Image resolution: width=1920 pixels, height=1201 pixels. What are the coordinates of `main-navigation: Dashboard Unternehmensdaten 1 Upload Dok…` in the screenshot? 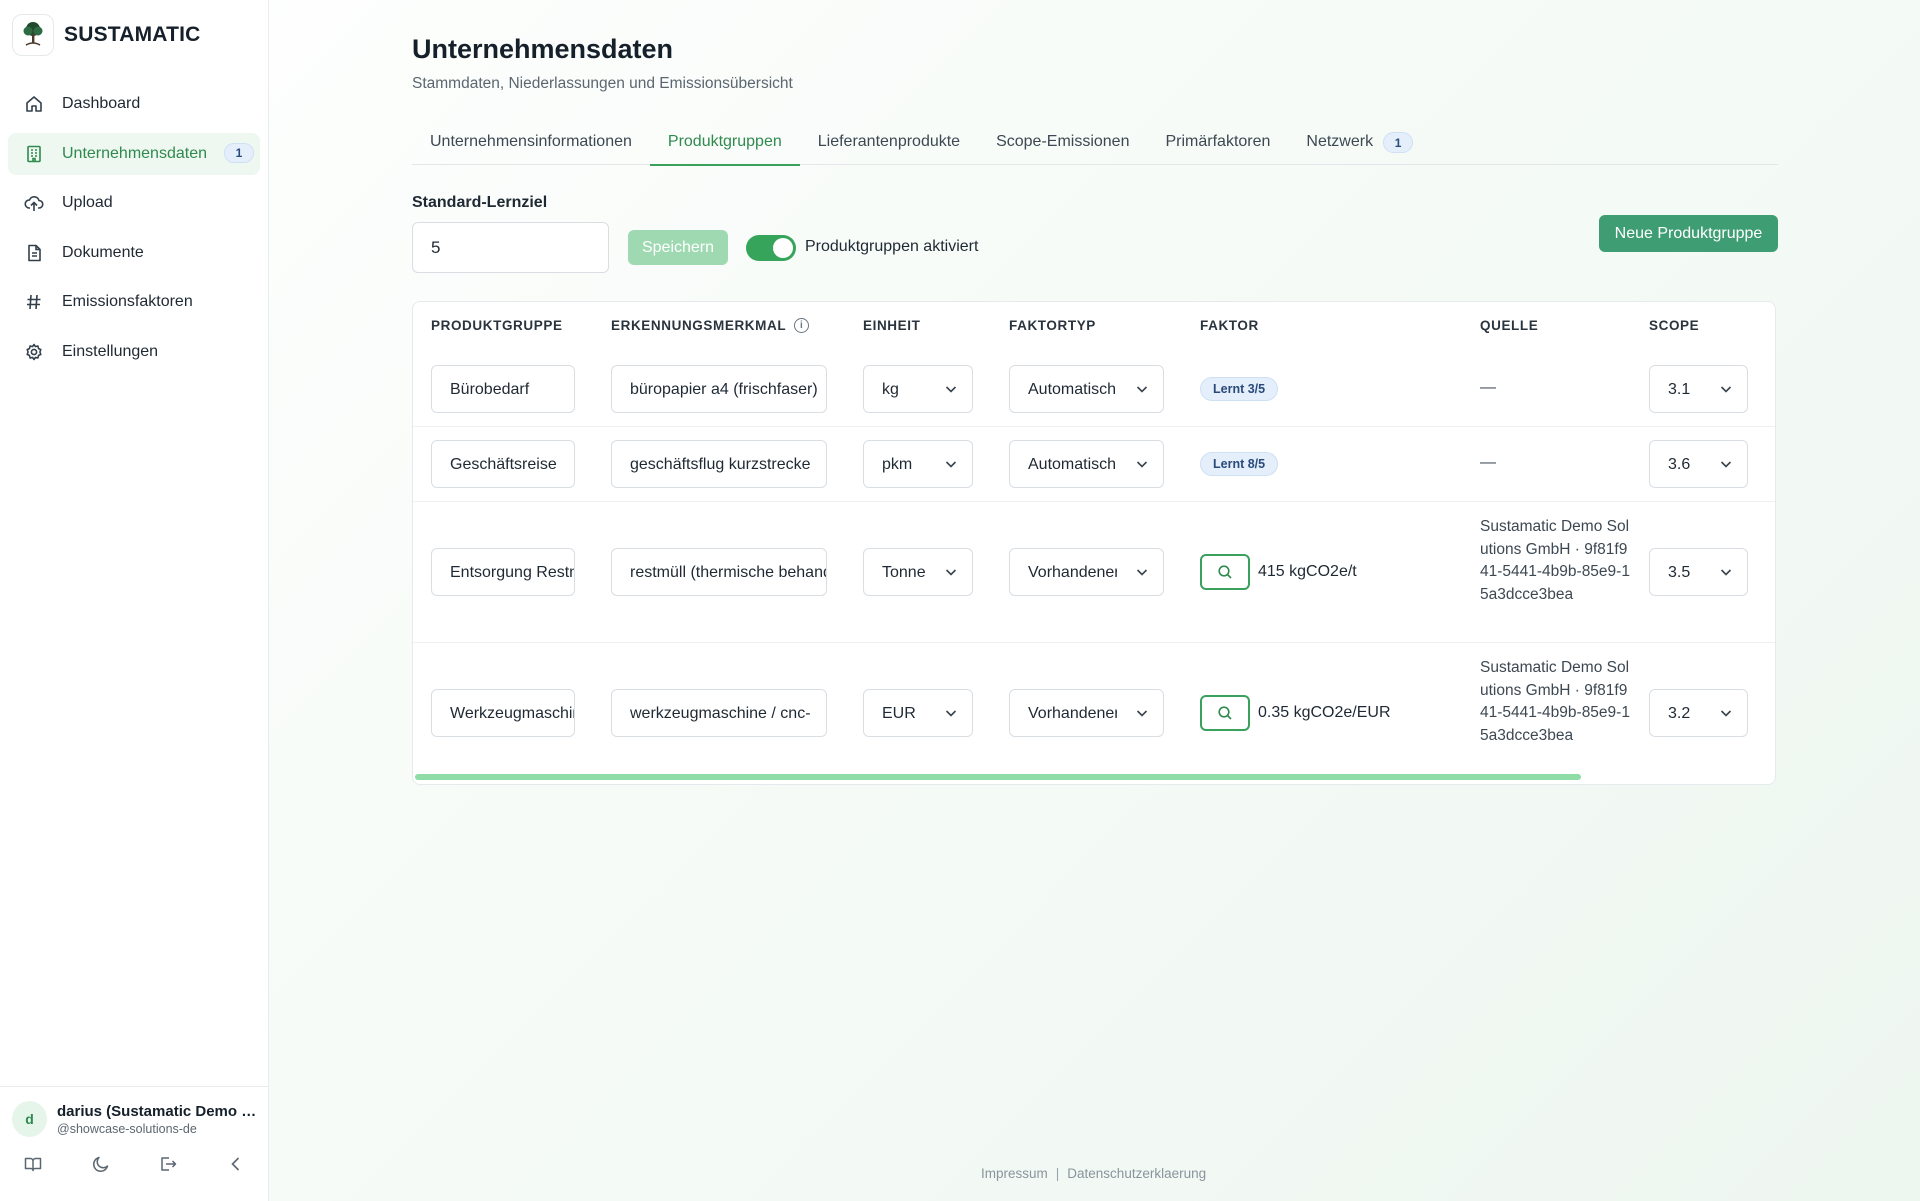 It's located at (134, 231).